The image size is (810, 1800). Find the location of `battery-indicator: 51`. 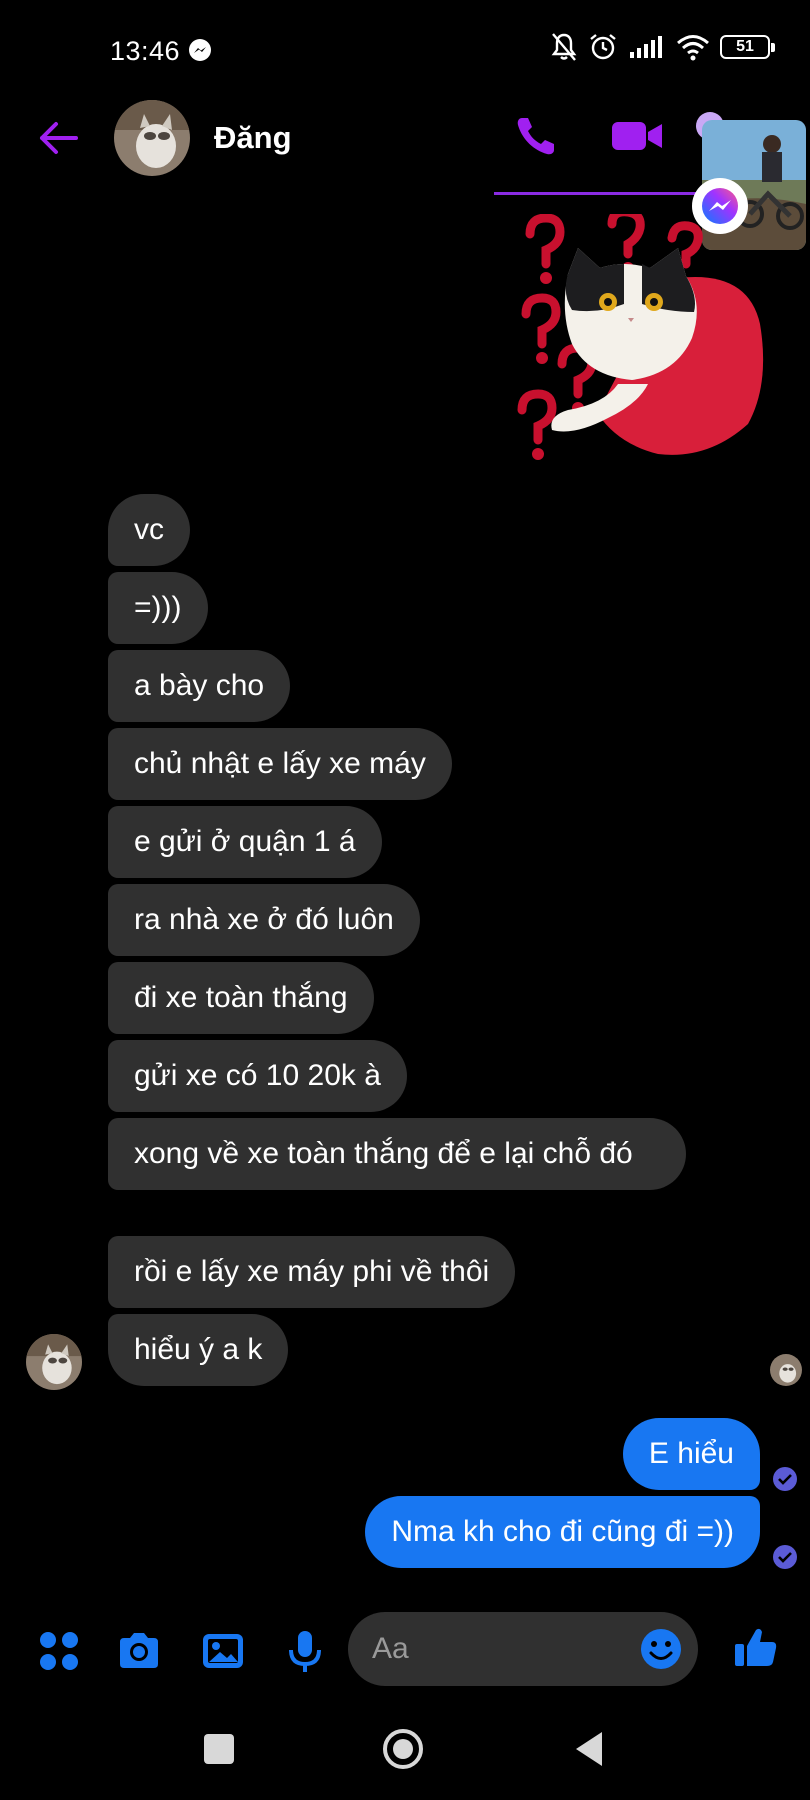

battery-indicator: 51 is located at coordinates (747, 47).